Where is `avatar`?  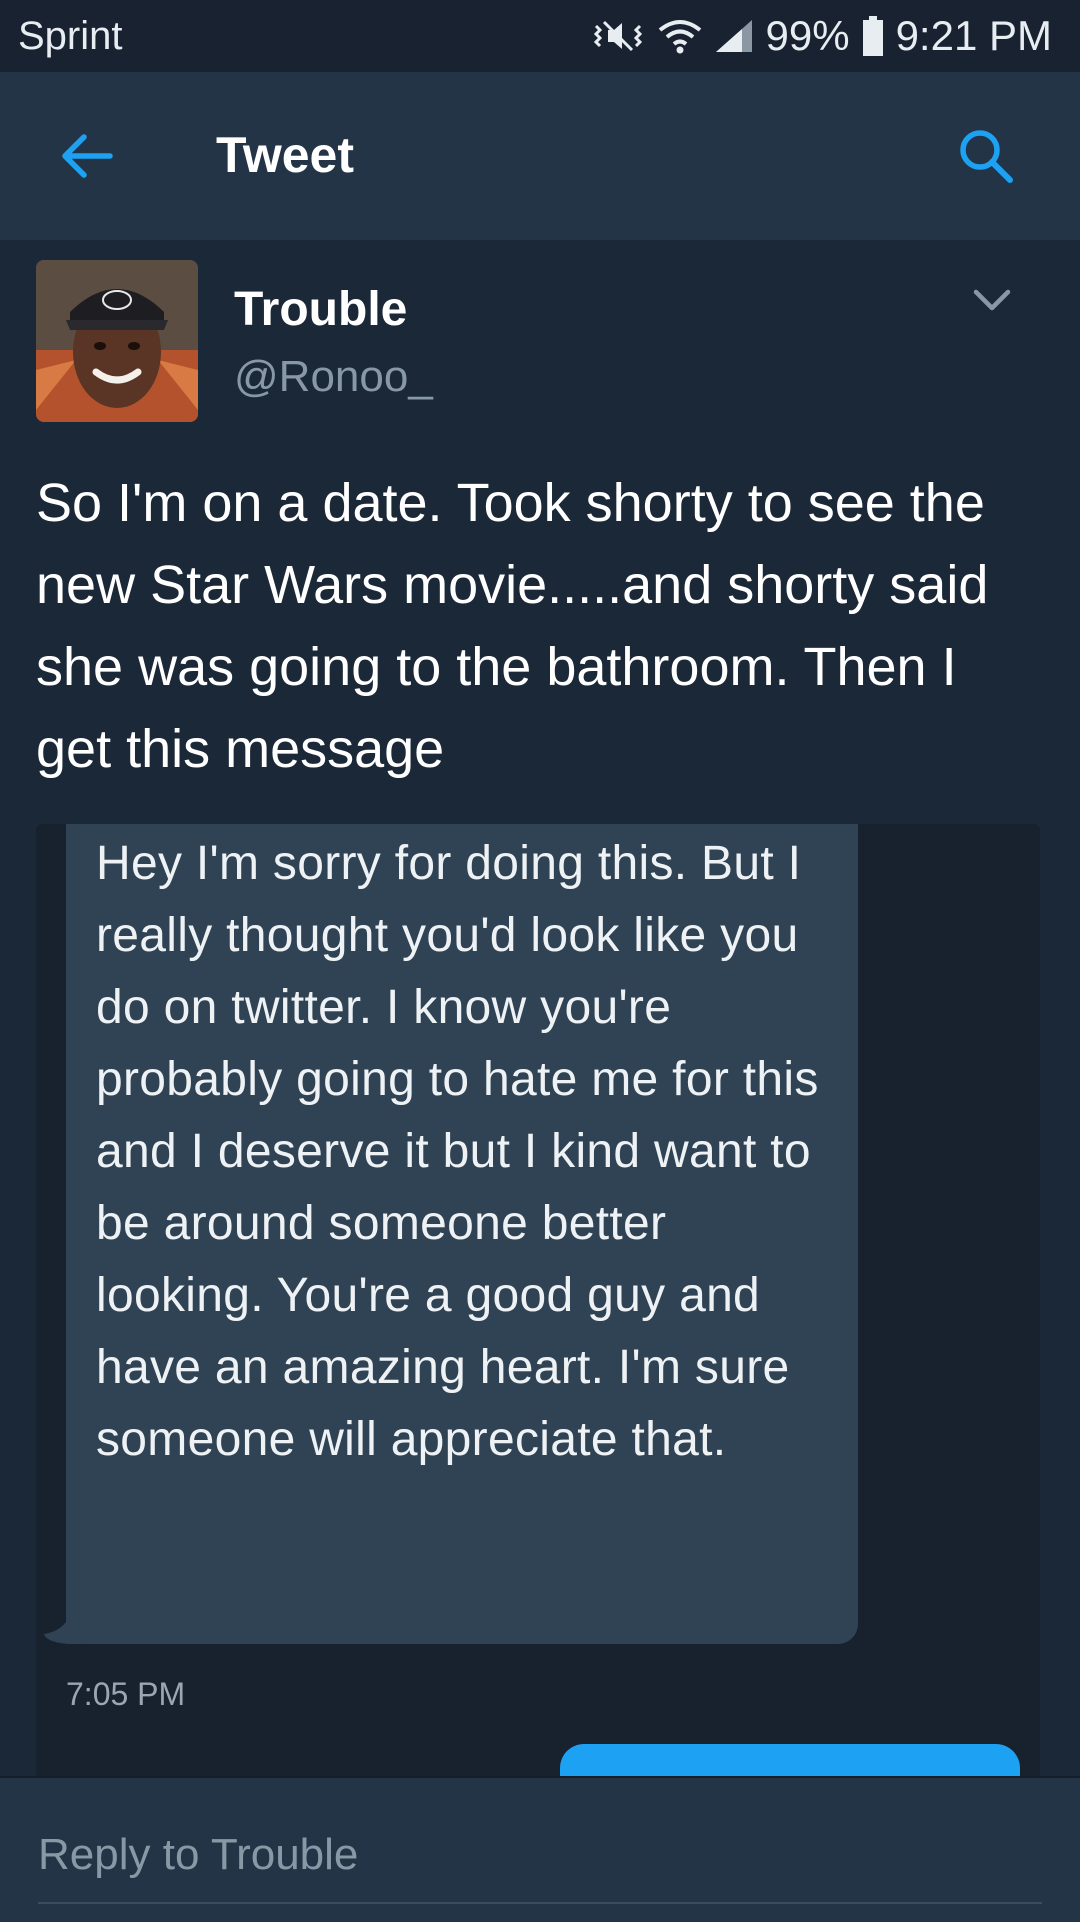
avatar is located at coordinates (117, 341).